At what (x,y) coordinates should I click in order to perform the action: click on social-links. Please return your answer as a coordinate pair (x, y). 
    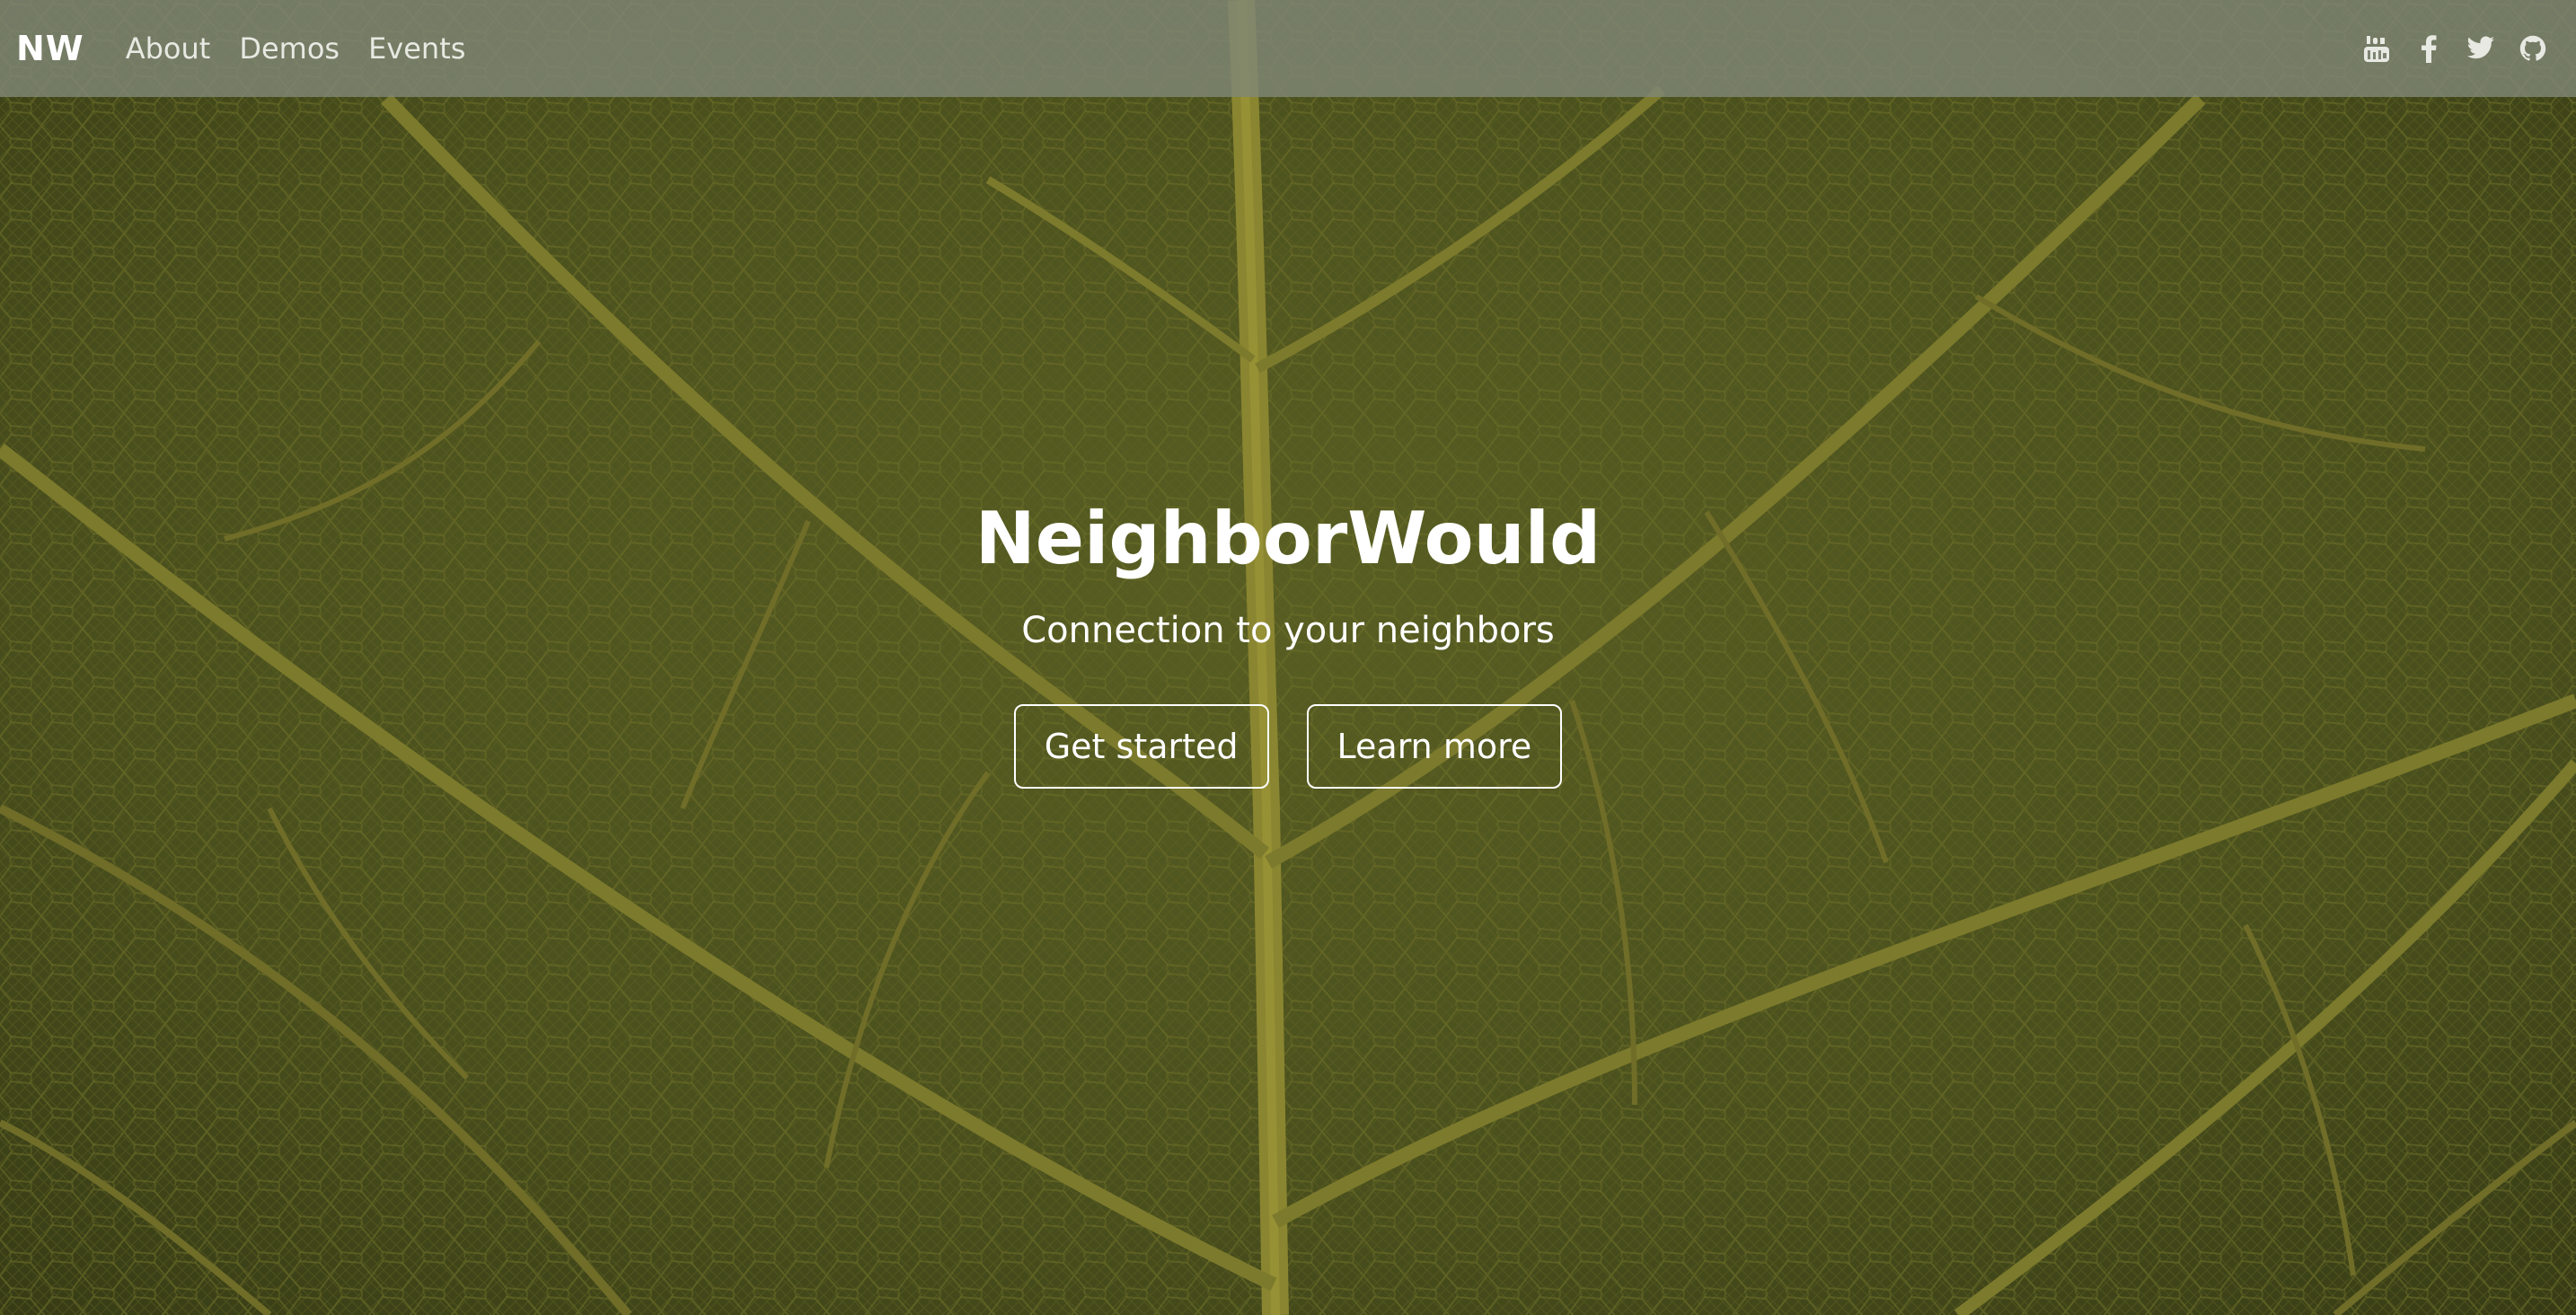
    Looking at the image, I should click on (2454, 48).